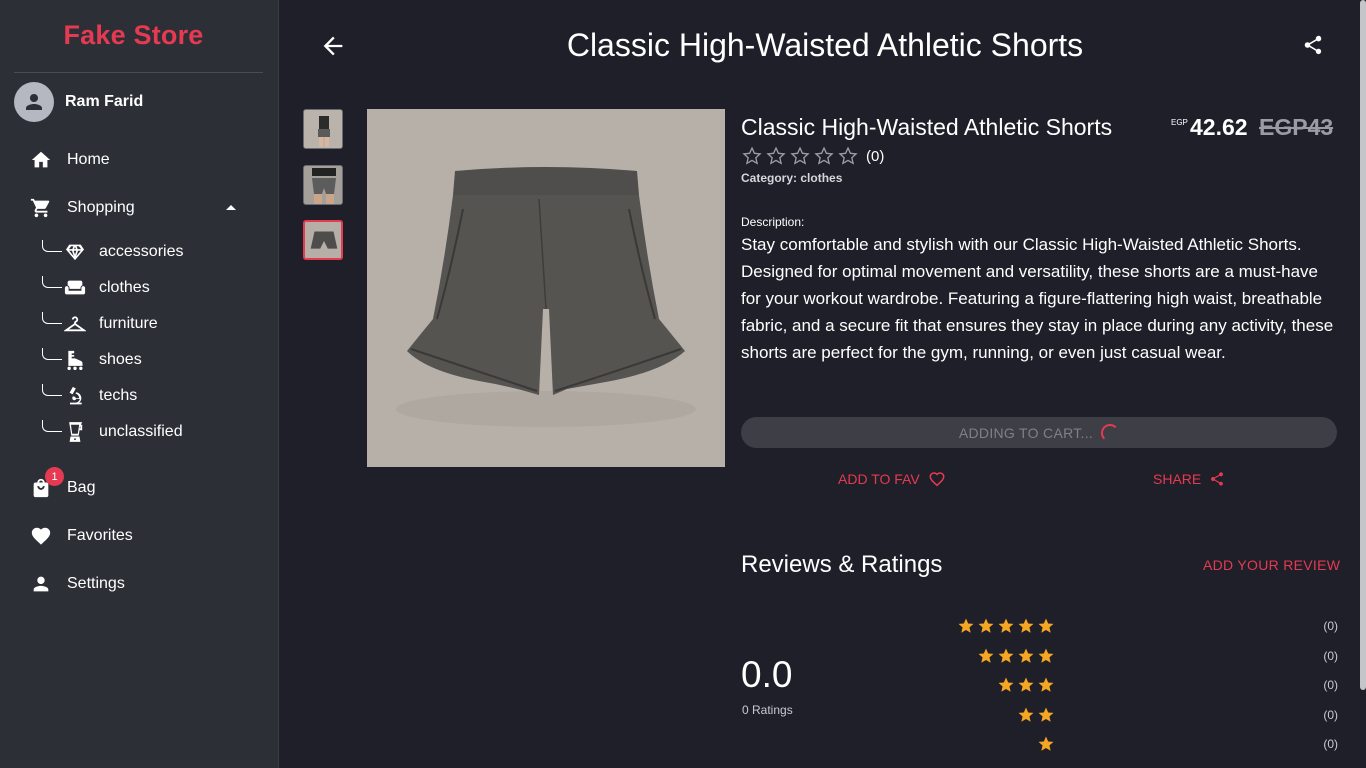 This screenshot has width=1366, height=768. Describe the element at coordinates (101, 207) in the screenshot. I see `nav-shopping-label: Shopping` at that location.